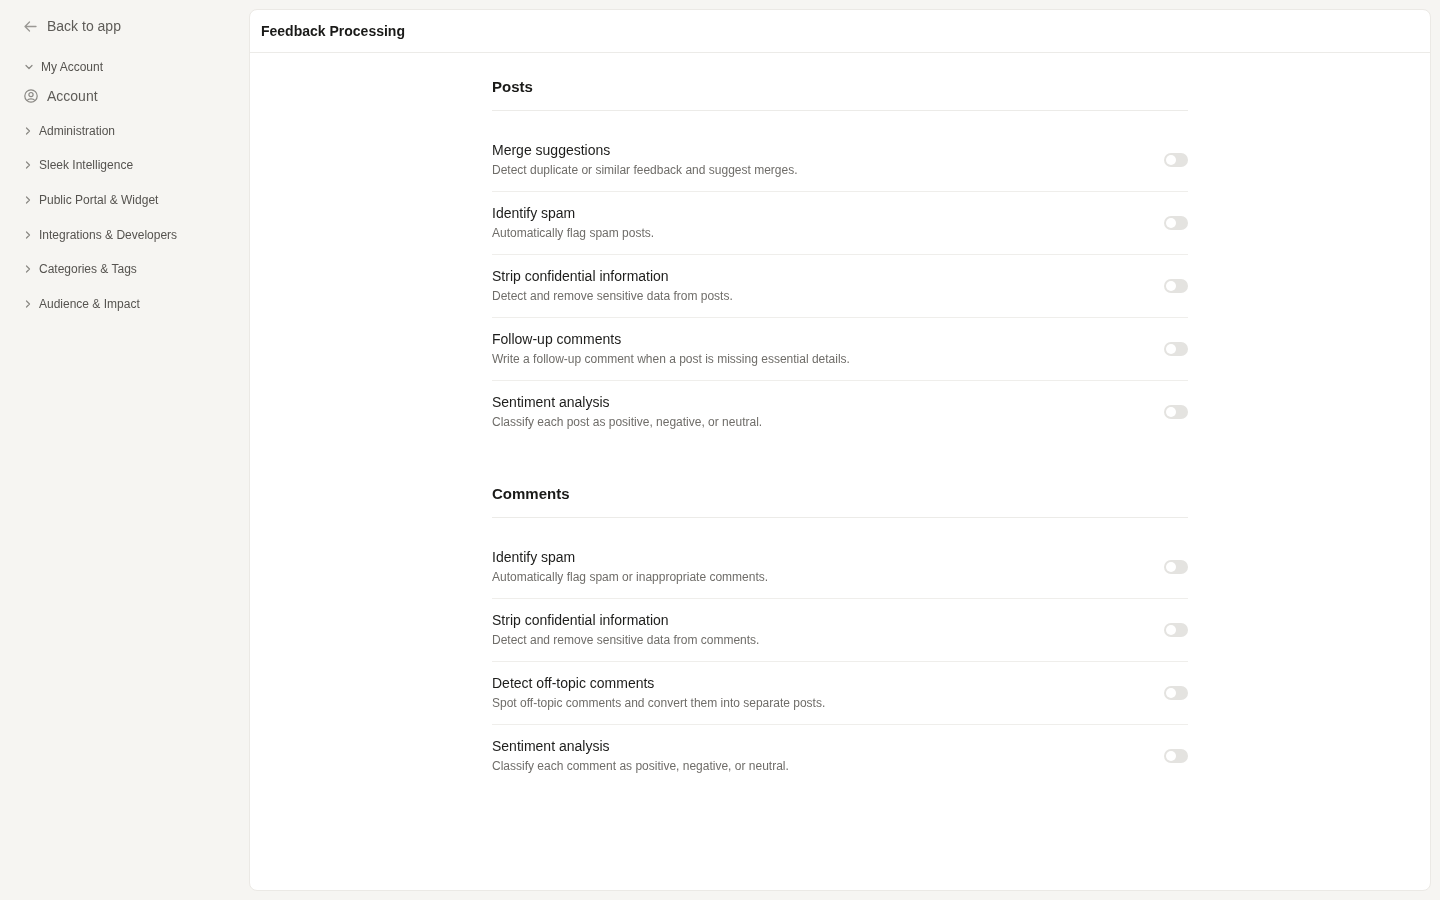 The image size is (1440, 900). I want to click on setting-description: Write a follow-up comment when a post is missing essential details., so click(671, 359).